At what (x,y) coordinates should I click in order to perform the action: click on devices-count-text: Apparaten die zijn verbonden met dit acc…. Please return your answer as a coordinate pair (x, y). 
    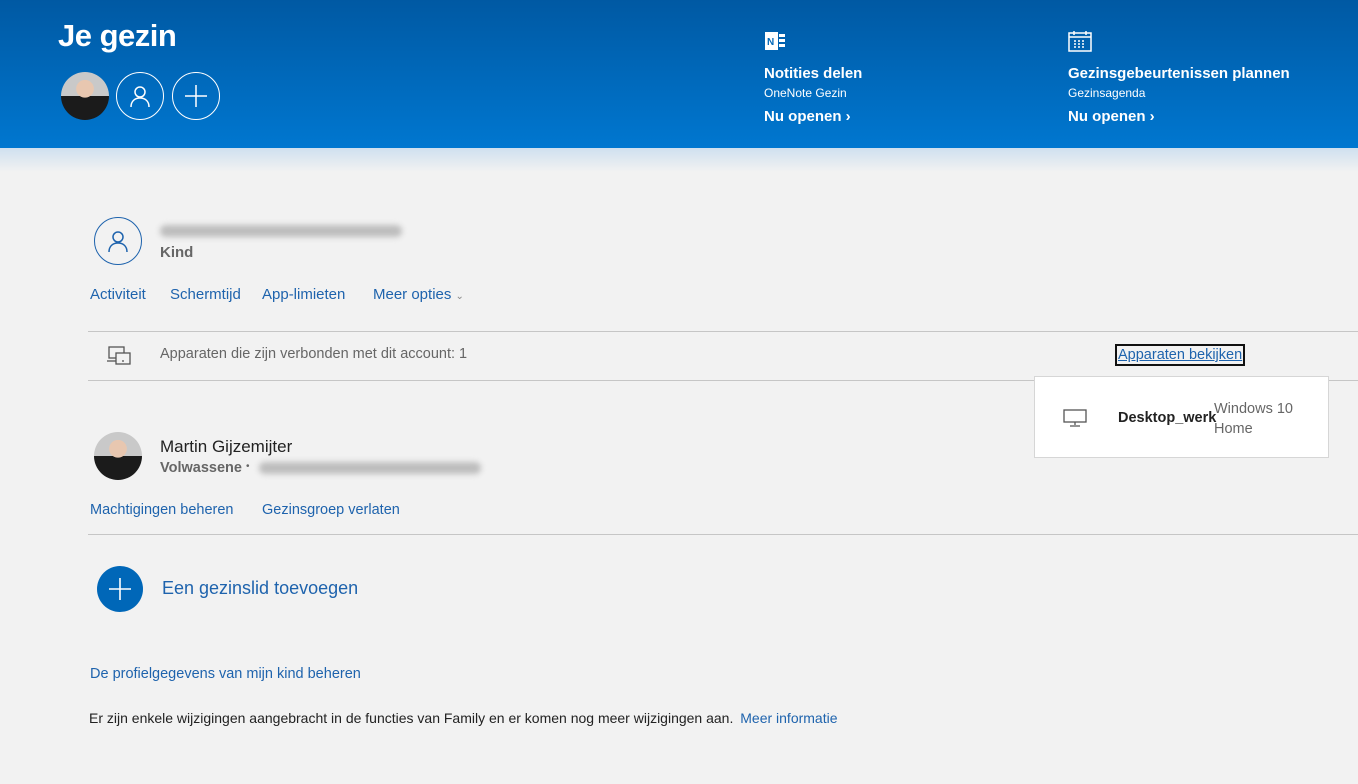
    Looking at the image, I should click on (314, 354).